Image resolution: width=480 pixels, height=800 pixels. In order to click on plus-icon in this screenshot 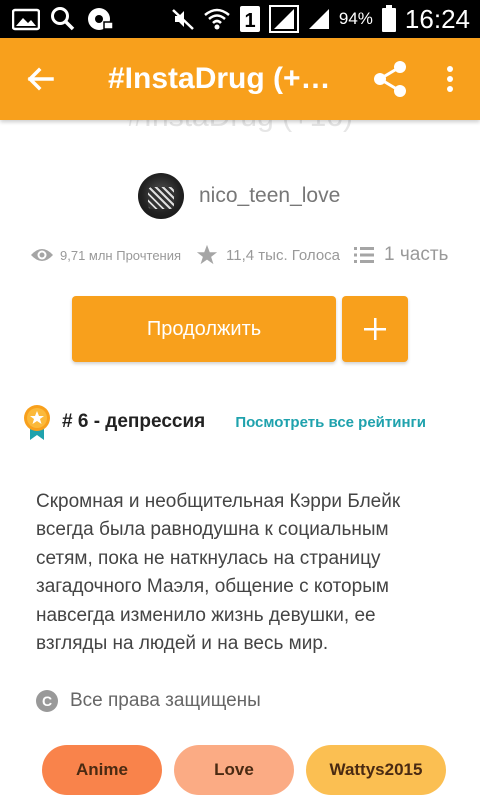, I will do `click(375, 329)`.